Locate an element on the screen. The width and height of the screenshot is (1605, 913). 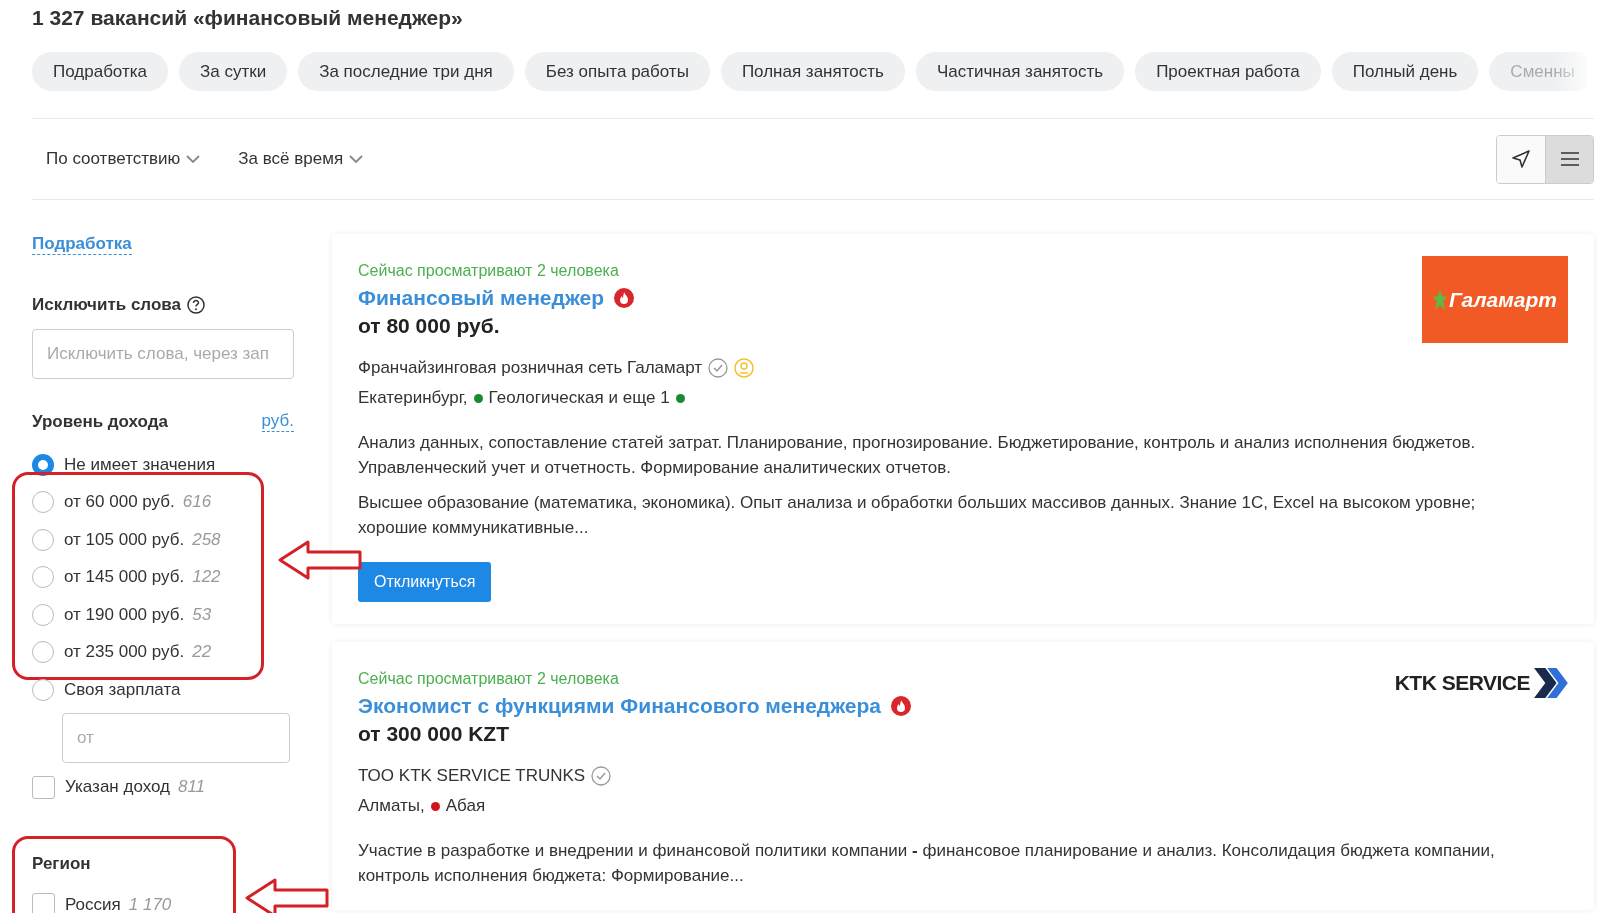
chevrons-icon is located at coordinates (1550, 683).